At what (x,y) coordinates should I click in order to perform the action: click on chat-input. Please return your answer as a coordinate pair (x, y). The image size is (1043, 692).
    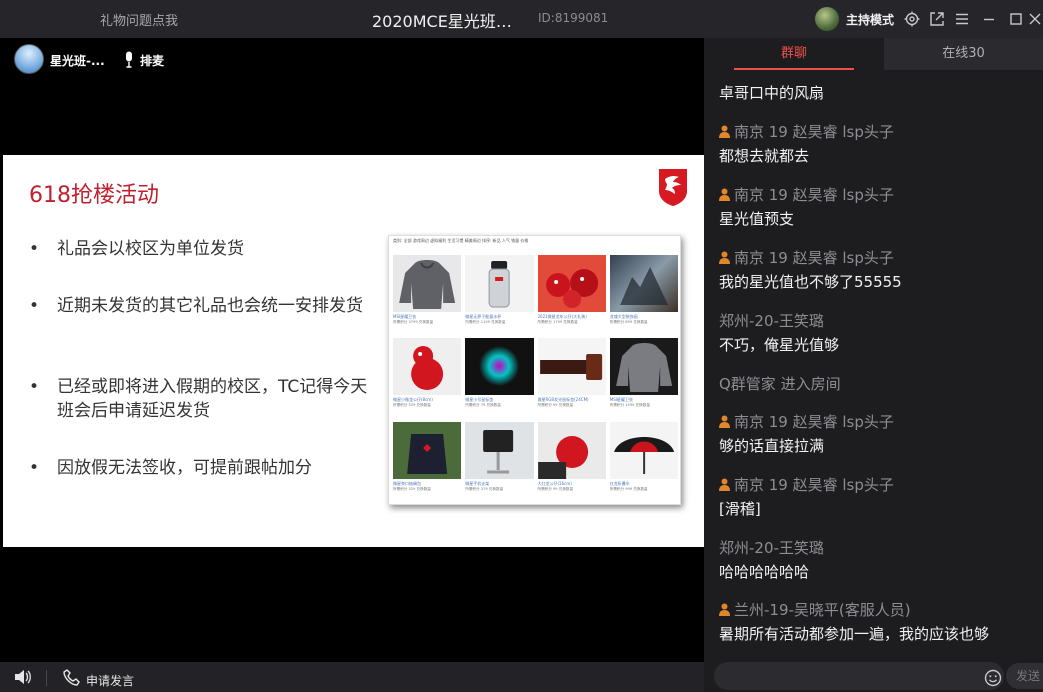
    Looking at the image, I should click on (859, 676).